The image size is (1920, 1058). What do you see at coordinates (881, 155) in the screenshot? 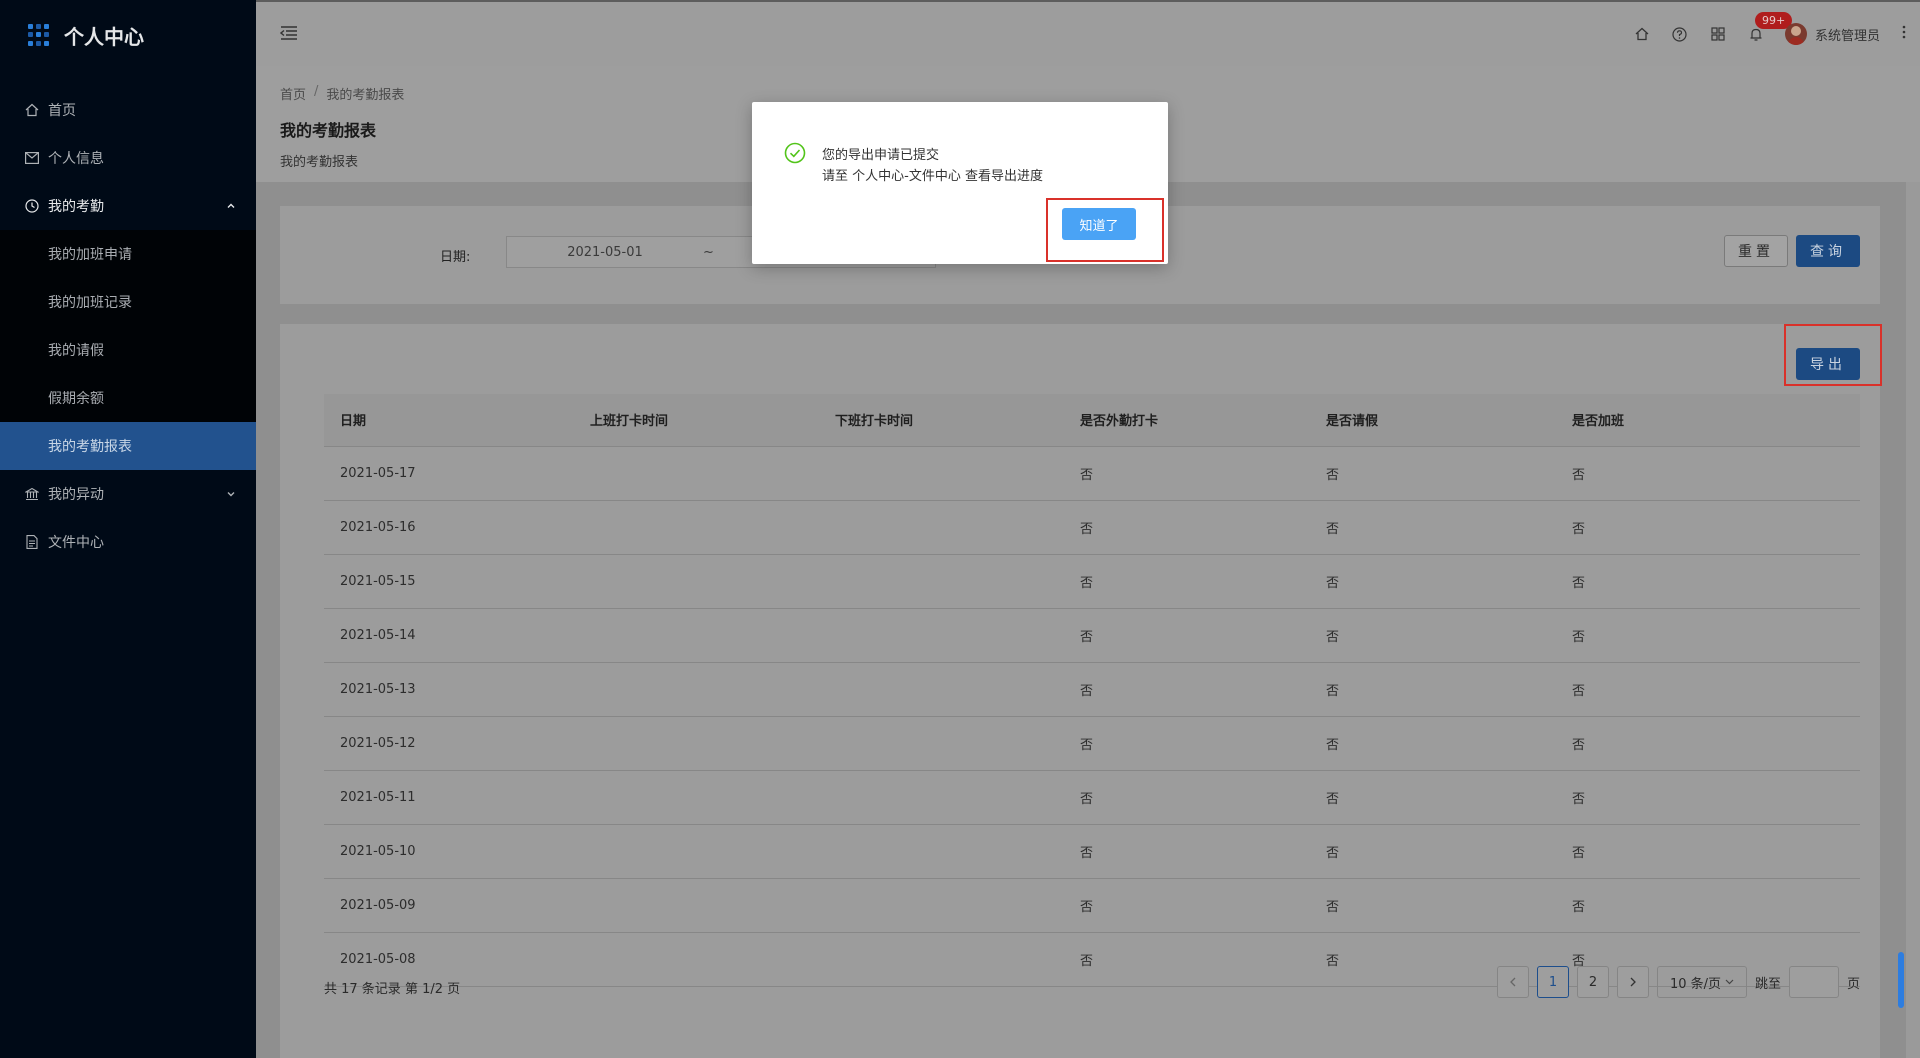
I see `dialog-message-title: 您的导出申请已提交` at bounding box center [881, 155].